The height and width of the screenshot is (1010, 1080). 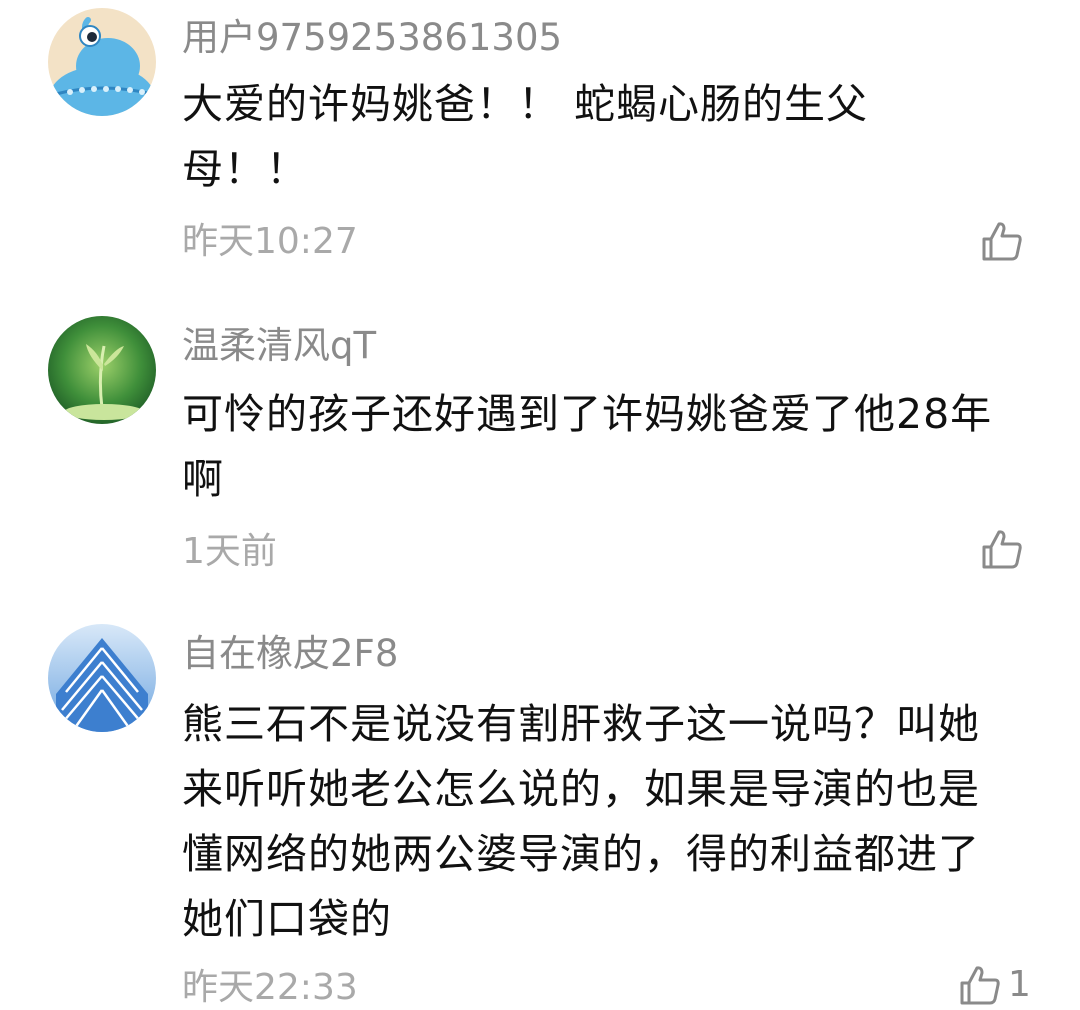 I want to click on green-sprout-avatar-icon, so click(x=102, y=370).